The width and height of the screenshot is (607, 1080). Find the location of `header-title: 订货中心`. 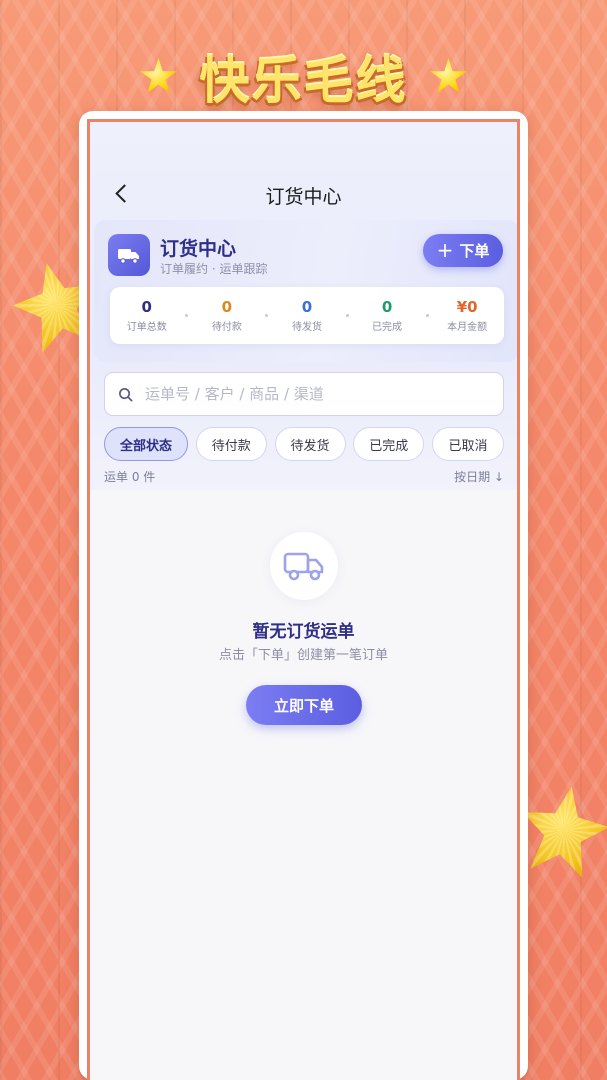

header-title: 订货中心 is located at coordinates (198, 249).